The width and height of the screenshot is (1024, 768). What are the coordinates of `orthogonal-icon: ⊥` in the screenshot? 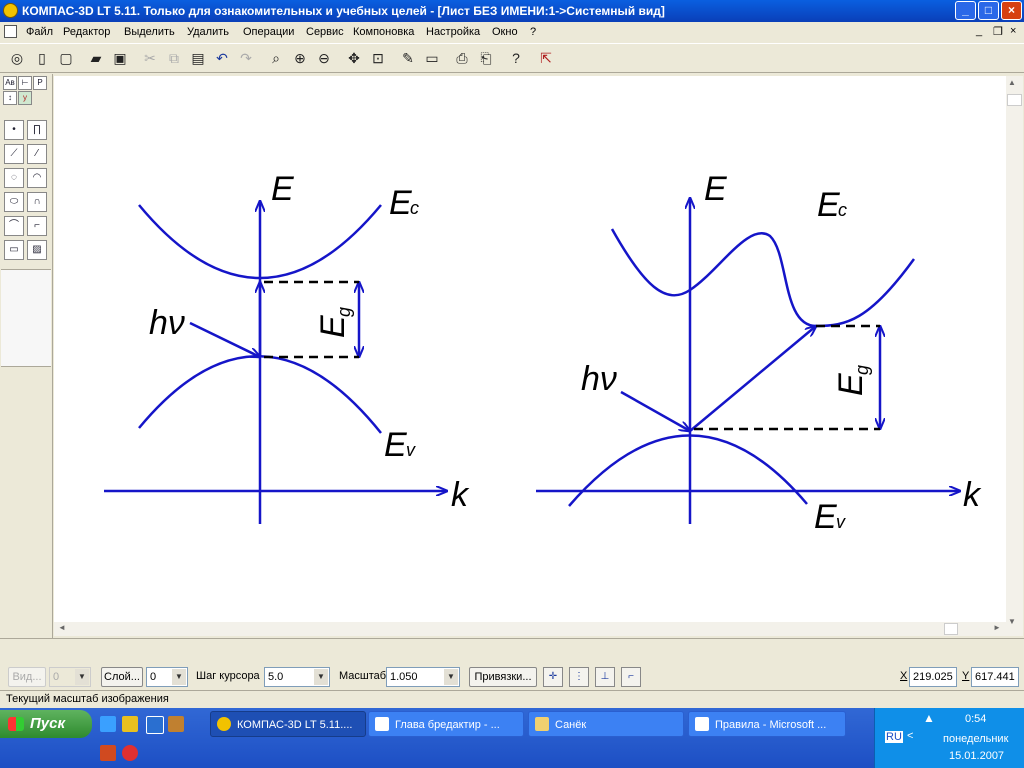 It's located at (605, 677).